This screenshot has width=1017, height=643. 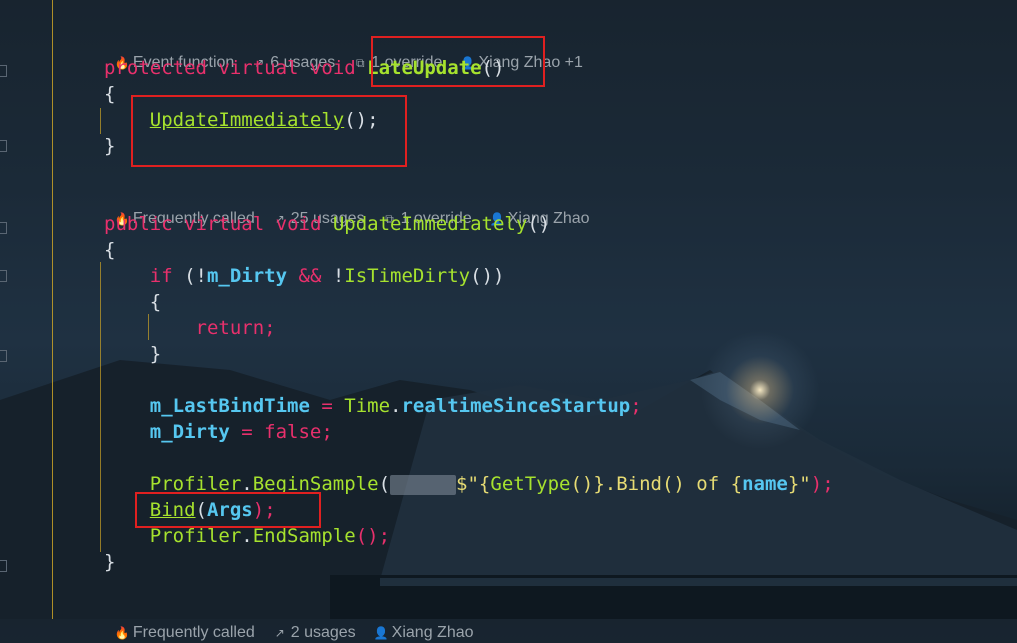 What do you see at coordinates (230, 406) in the screenshot?
I see `field-name: m_LastBindTime` at bounding box center [230, 406].